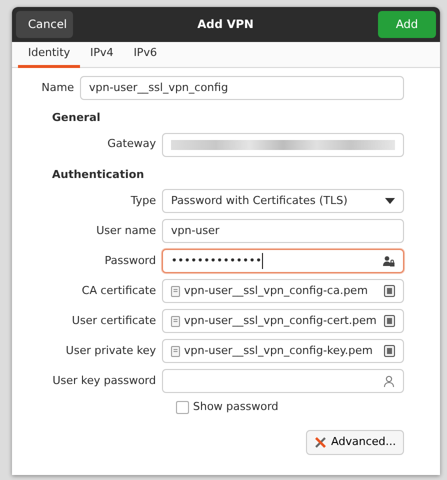 Image resolution: width=447 pixels, height=480 pixels. What do you see at coordinates (195, 230) in the screenshot?
I see `field-value: vpn-user` at bounding box center [195, 230].